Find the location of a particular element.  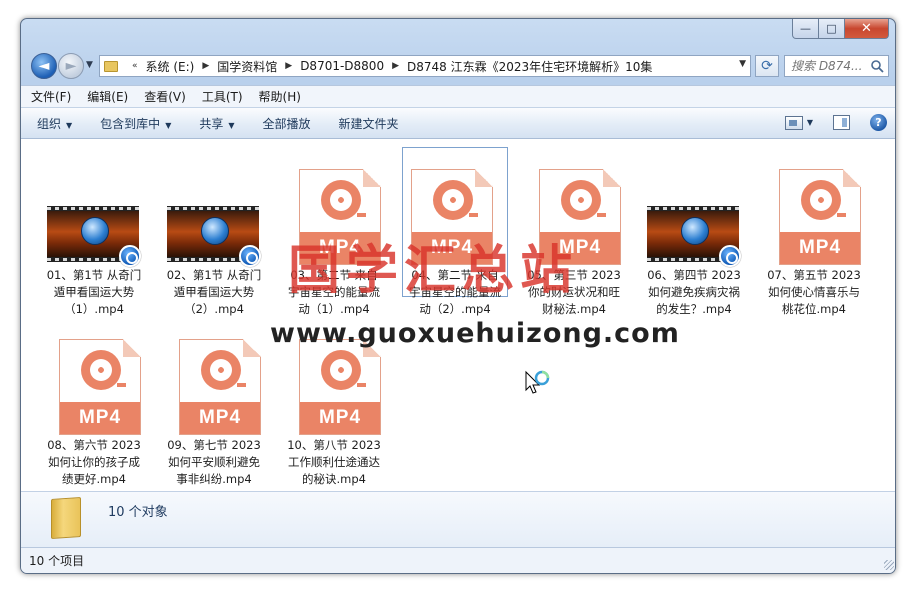

maximize-button: □ is located at coordinates (832, 29).